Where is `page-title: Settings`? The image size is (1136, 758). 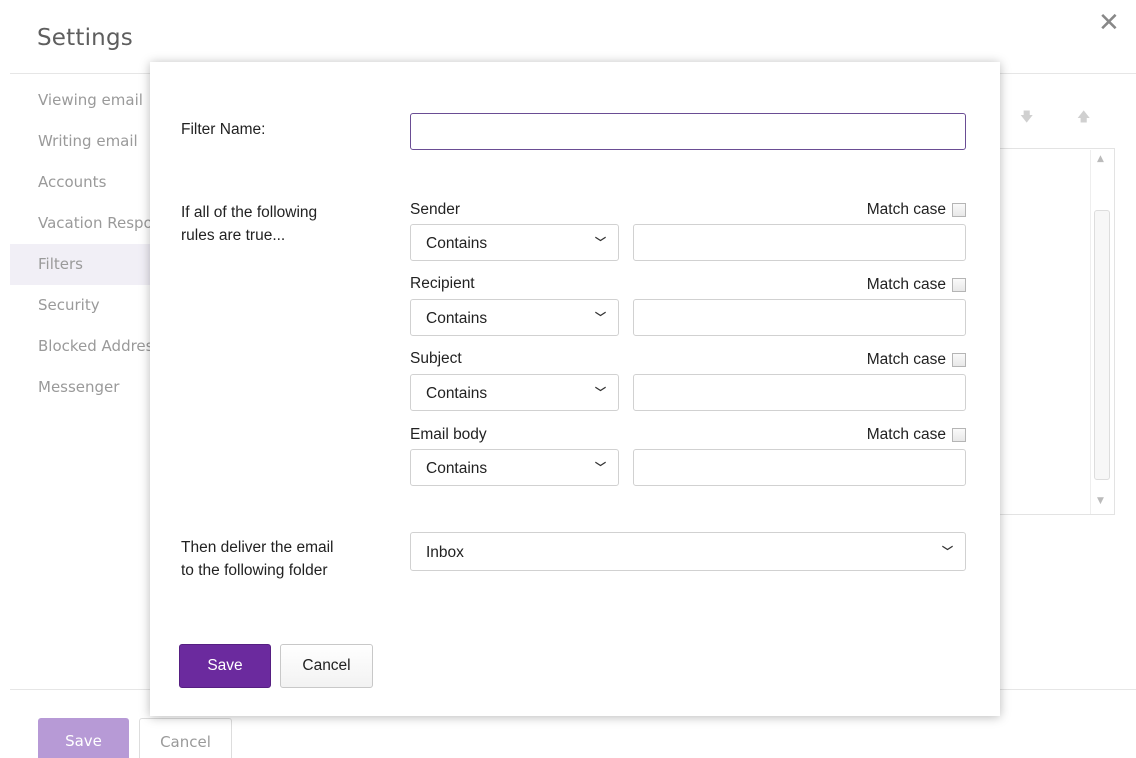 page-title: Settings is located at coordinates (85, 38).